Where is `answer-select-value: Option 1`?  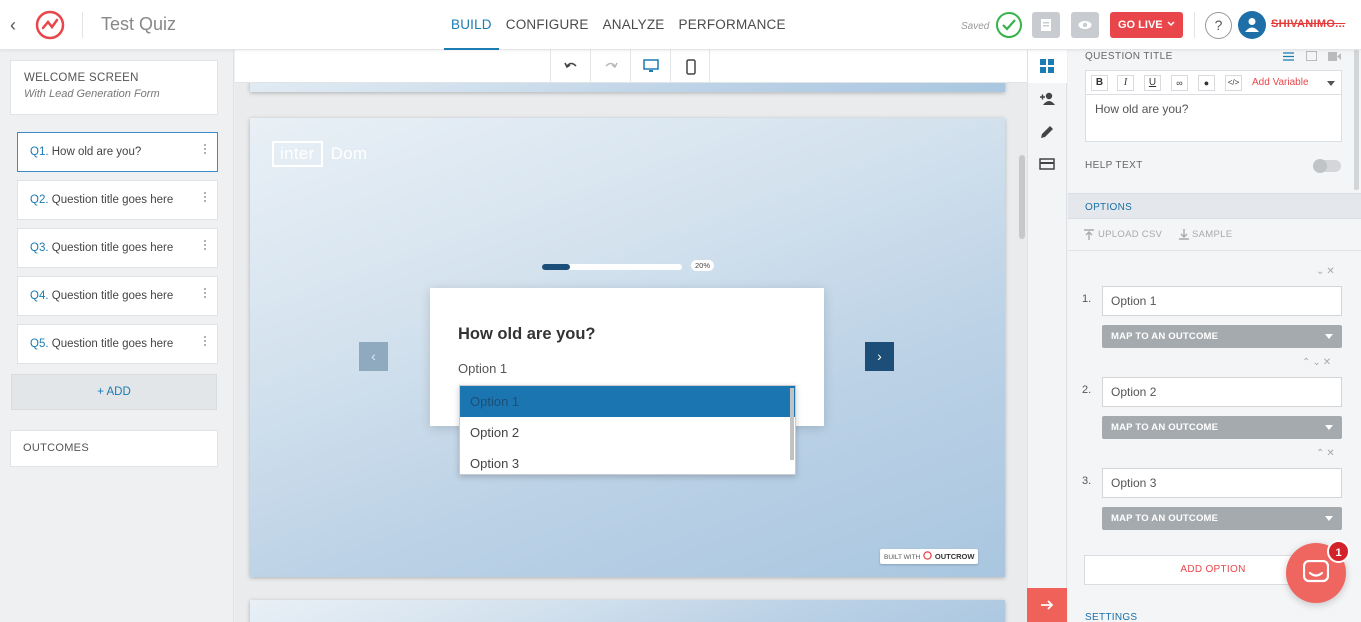 answer-select-value: Option 1 is located at coordinates (482, 368).